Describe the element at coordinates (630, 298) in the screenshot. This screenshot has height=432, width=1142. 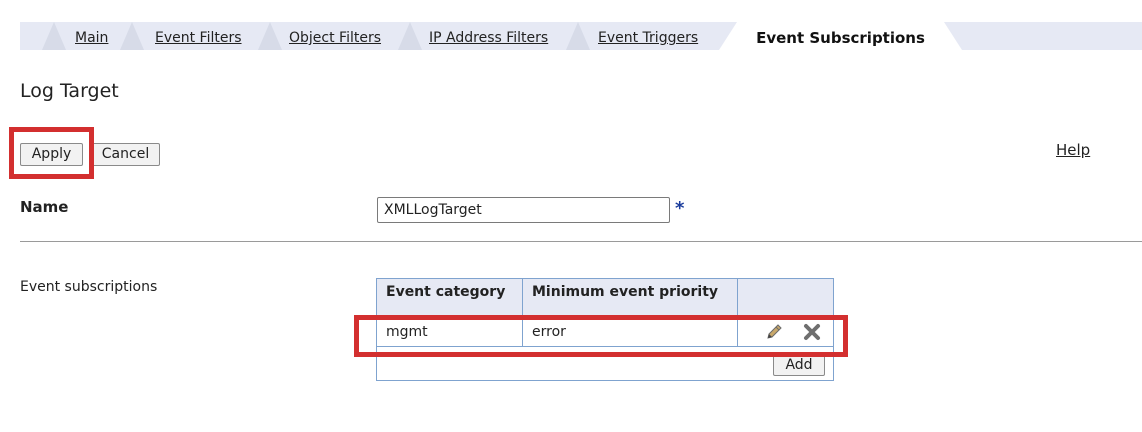
I see `column-header-minimum-priority: Minimum event priority` at that location.